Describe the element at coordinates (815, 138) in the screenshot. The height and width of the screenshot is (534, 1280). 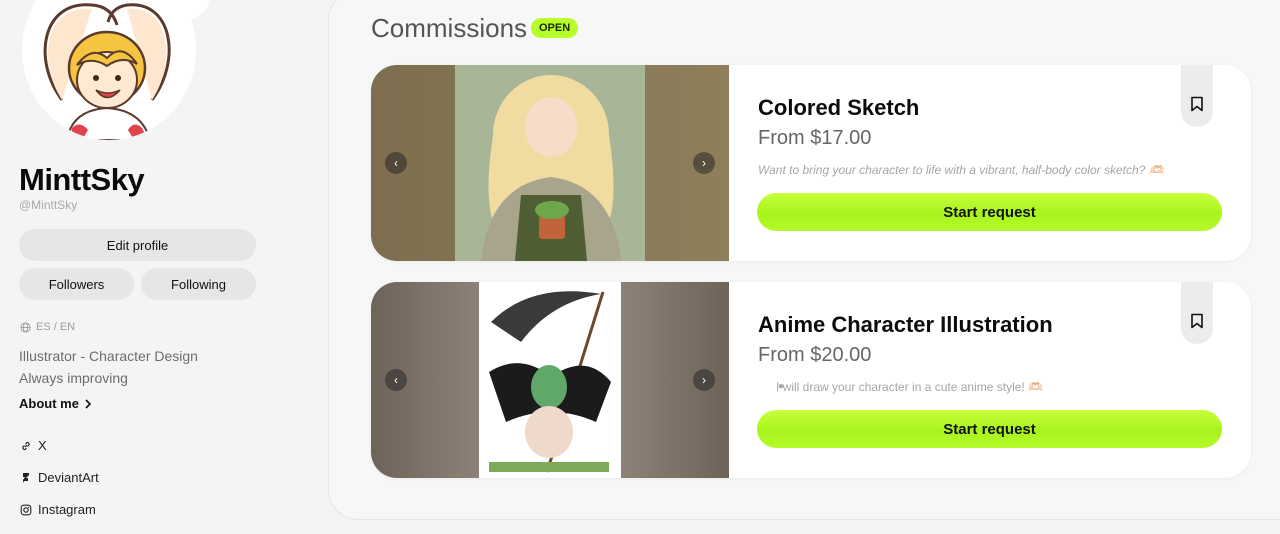
I see `card-price: From $17.00` at that location.